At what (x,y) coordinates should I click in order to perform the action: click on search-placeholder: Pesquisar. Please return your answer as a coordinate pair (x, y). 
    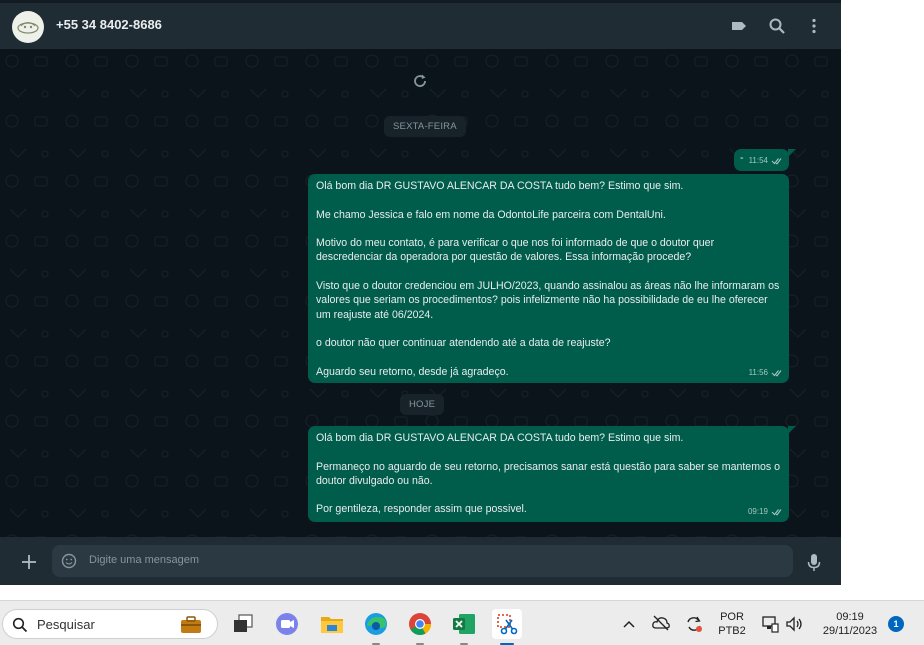
    Looking at the image, I should click on (66, 624).